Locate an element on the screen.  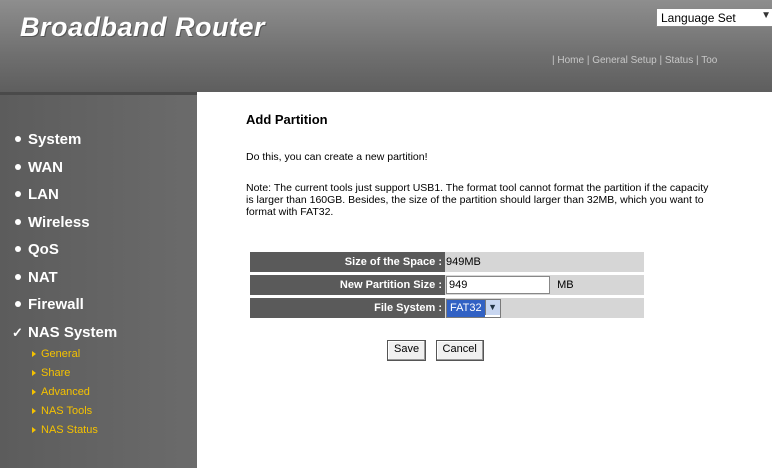
sidebar-item-label: Firewall is located at coordinates (56, 304).